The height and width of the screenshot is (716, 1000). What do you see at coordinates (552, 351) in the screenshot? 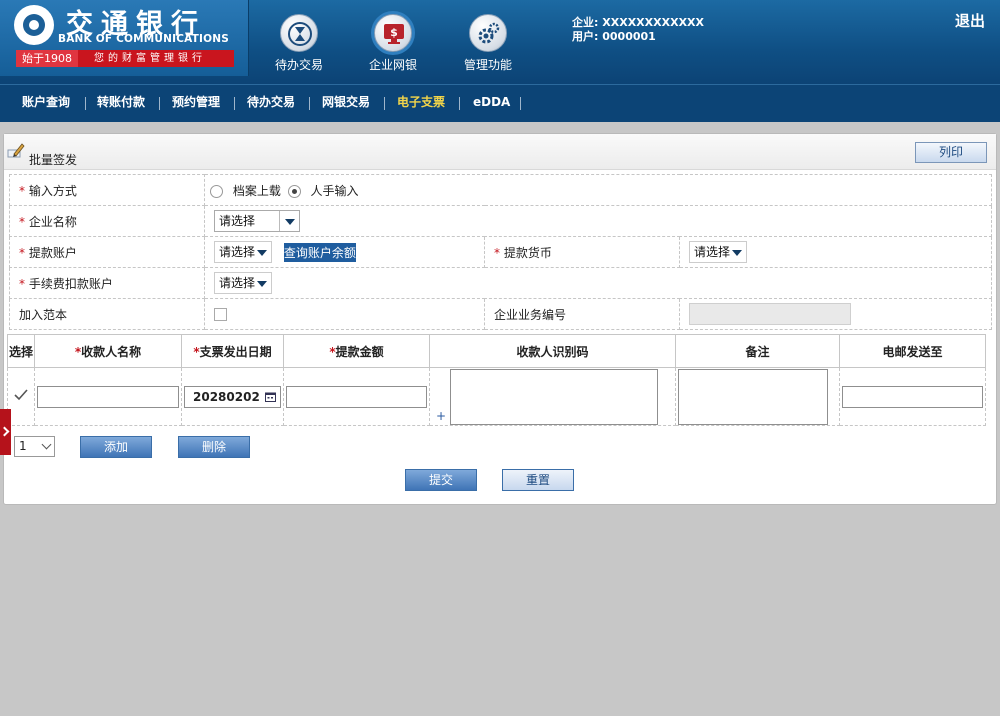
I see `col-payee-id: 收款人识别码` at bounding box center [552, 351].